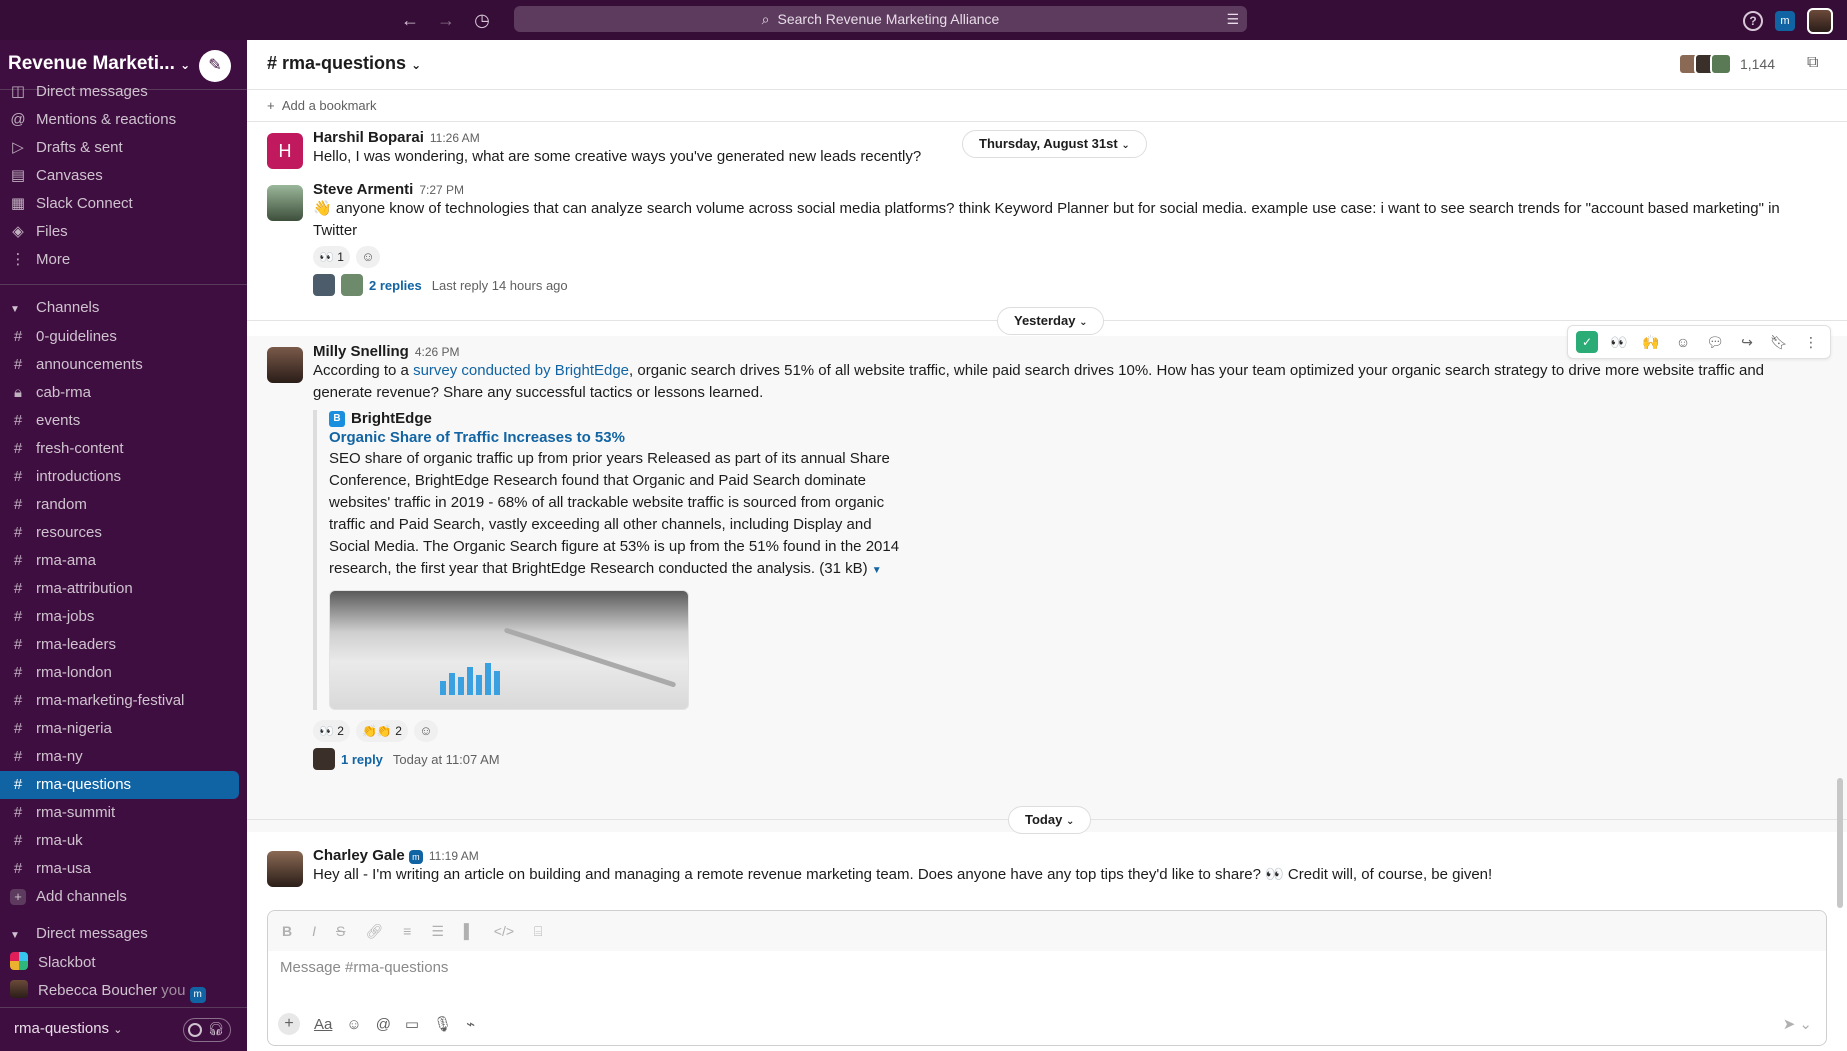 The height and width of the screenshot is (1051, 1847). What do you see at coordinates (344, 63) in the screenshot?
I see `channel-title: # rma-questions ⌄` at bounding box center [344, 63].